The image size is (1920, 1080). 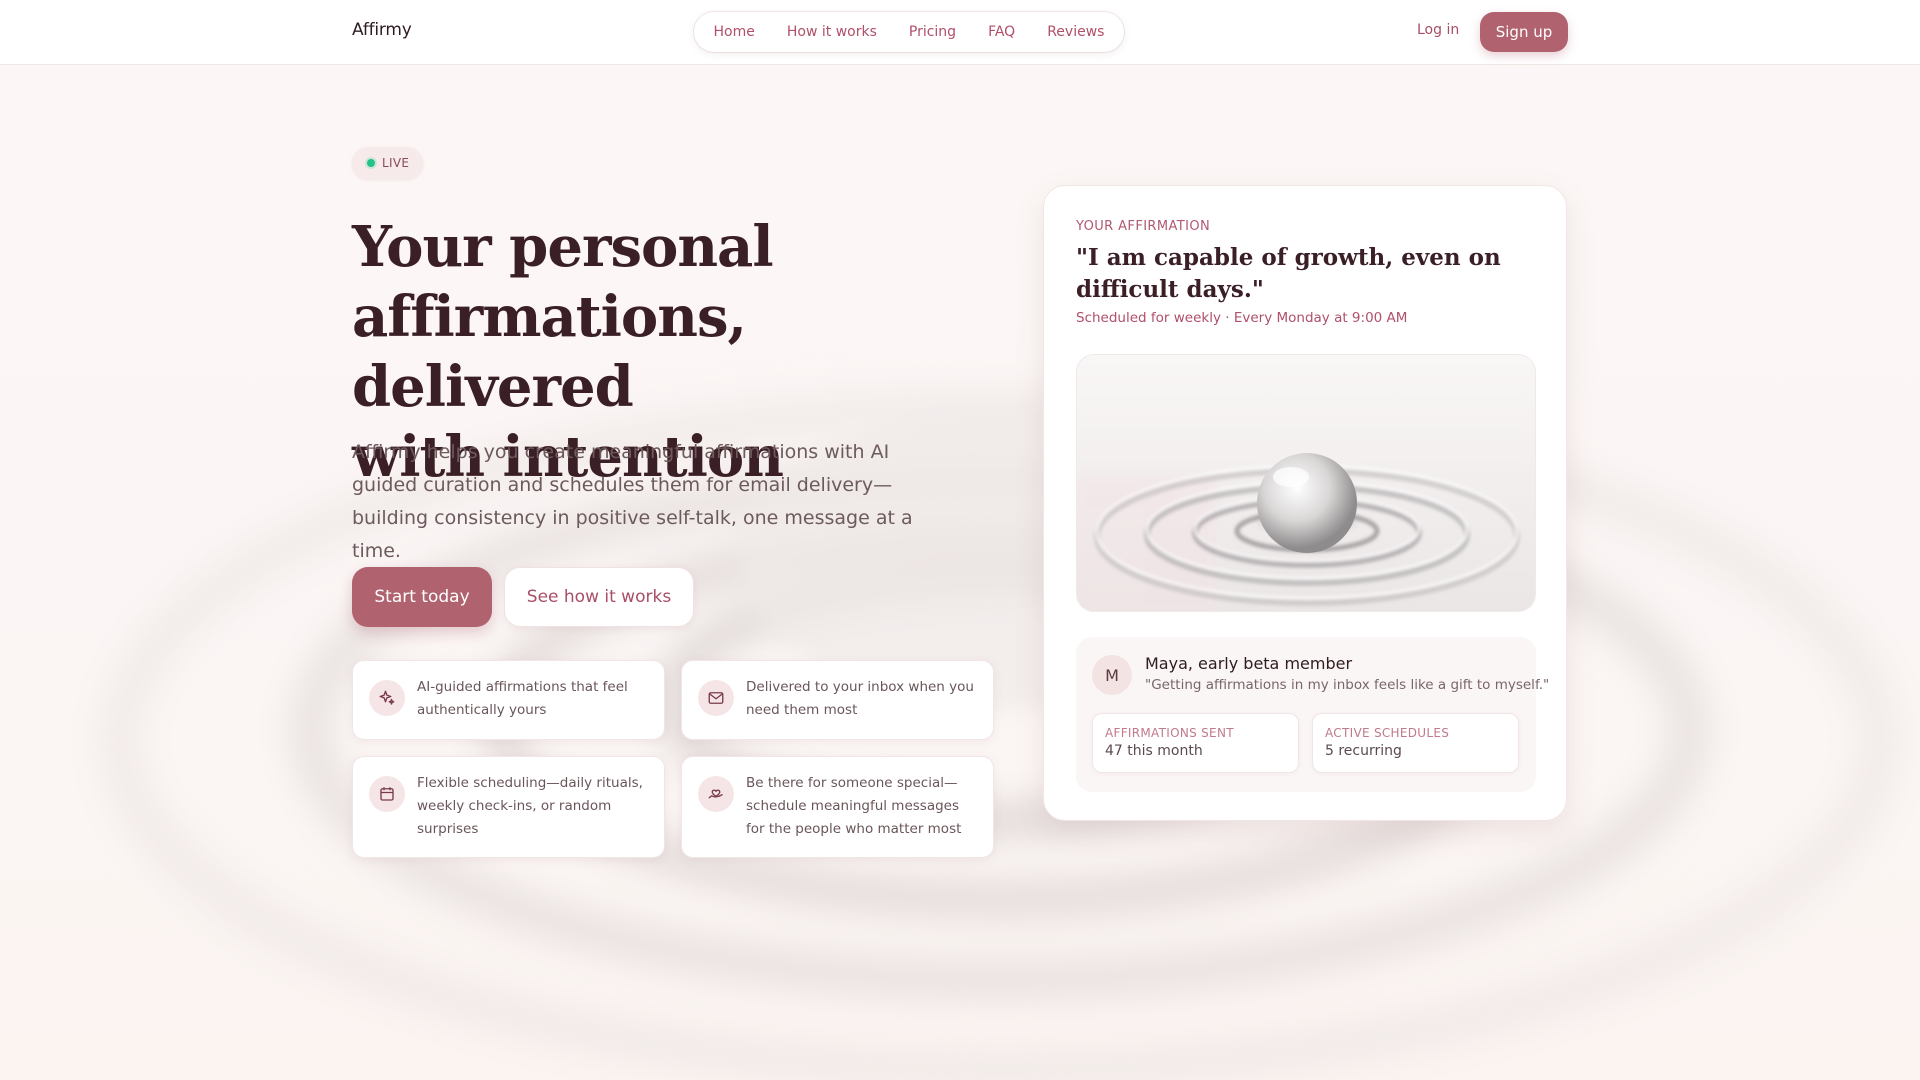 What do you see at coordinates (1387, 733) in the screenshot?
I see `stat-label: ACTIVE SCHEDULES` at bounding box center [1387, 733].